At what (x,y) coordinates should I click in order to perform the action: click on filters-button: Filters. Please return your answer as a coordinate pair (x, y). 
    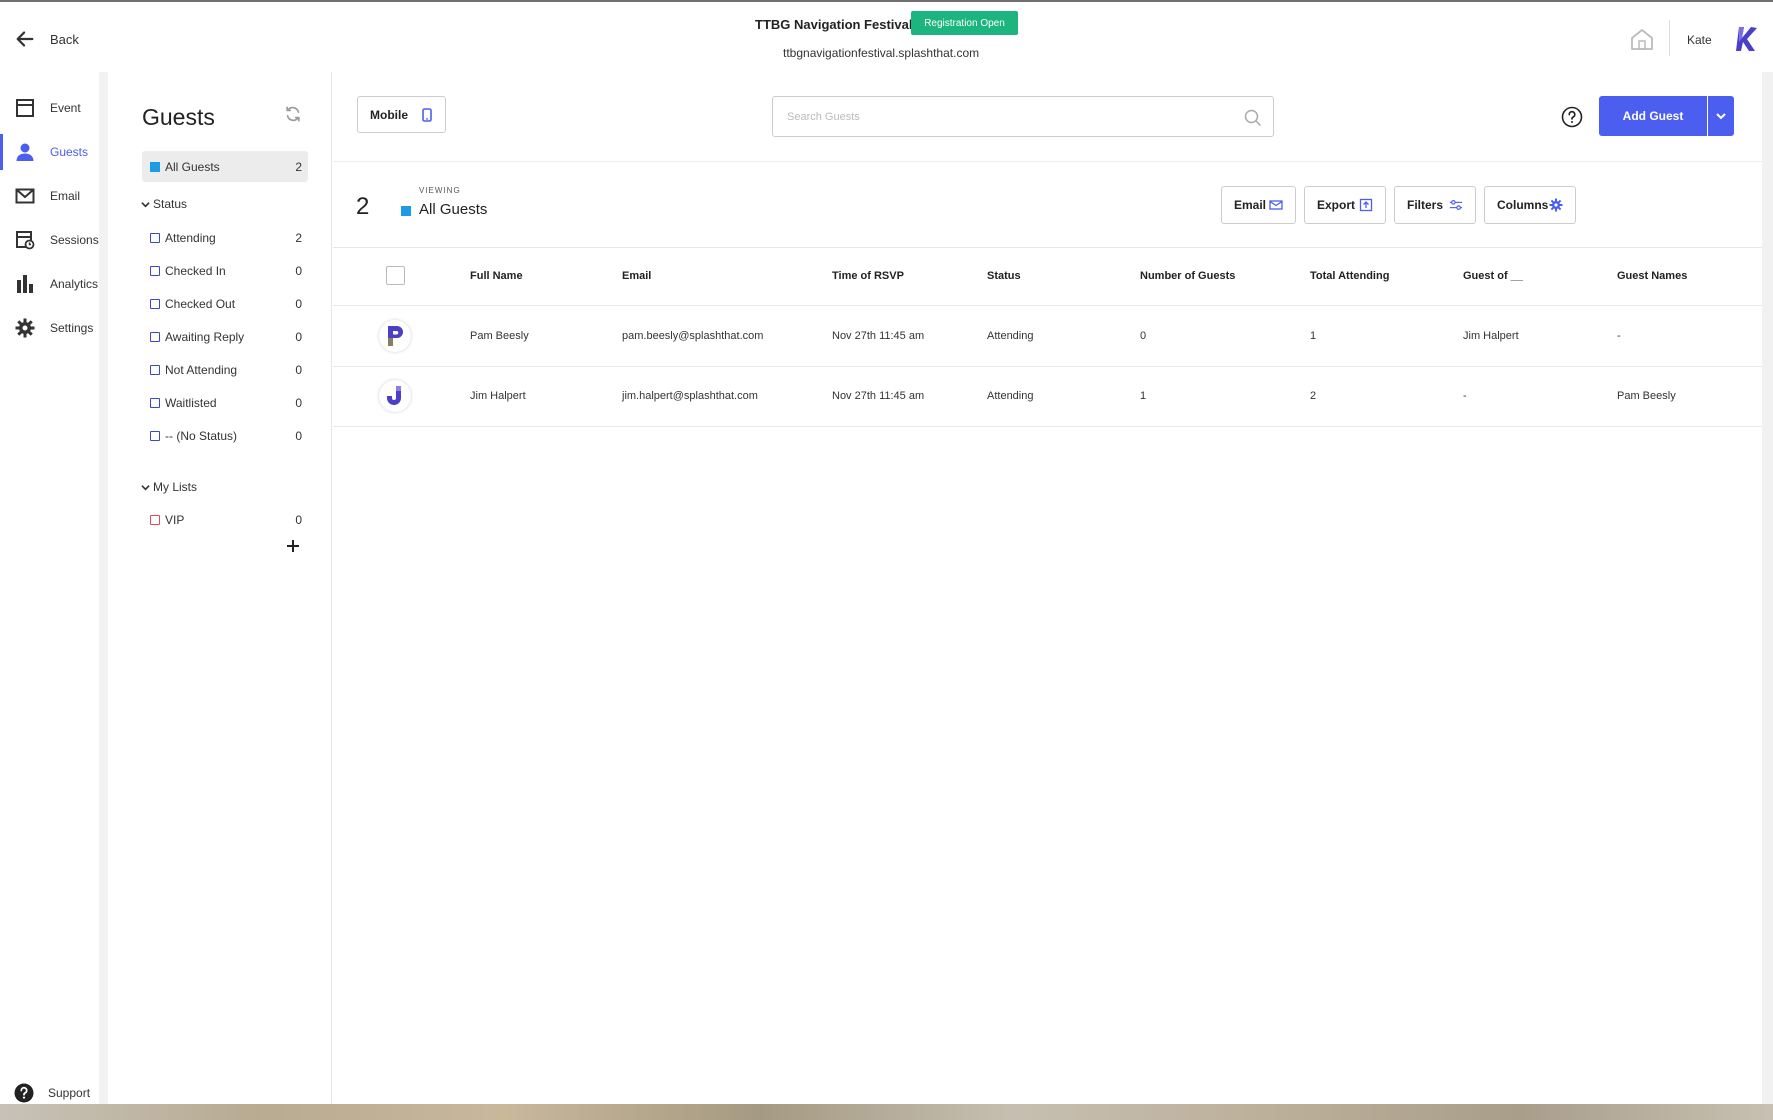
    Looking at the image, I should click on (1435, 205).